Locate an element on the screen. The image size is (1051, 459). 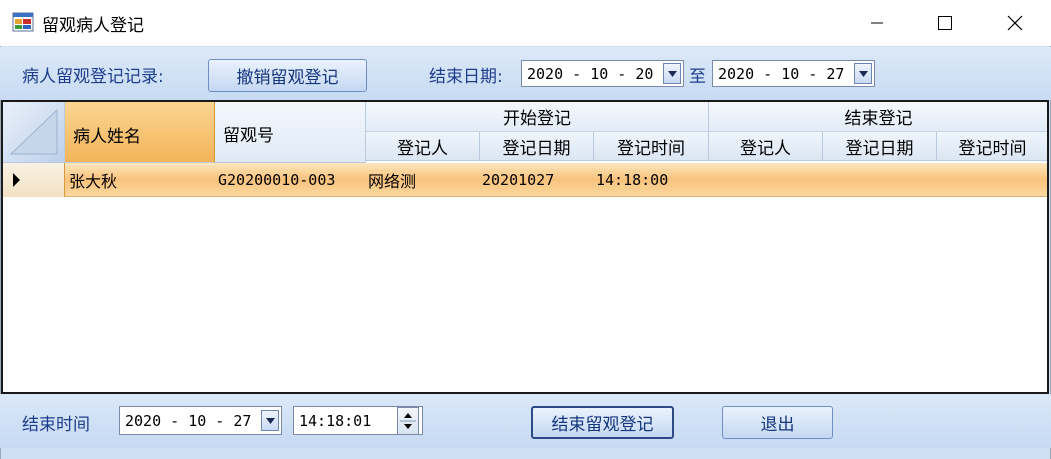
date-from-value: 2020 - 10 - 20 is located at coordinates (590, 73).